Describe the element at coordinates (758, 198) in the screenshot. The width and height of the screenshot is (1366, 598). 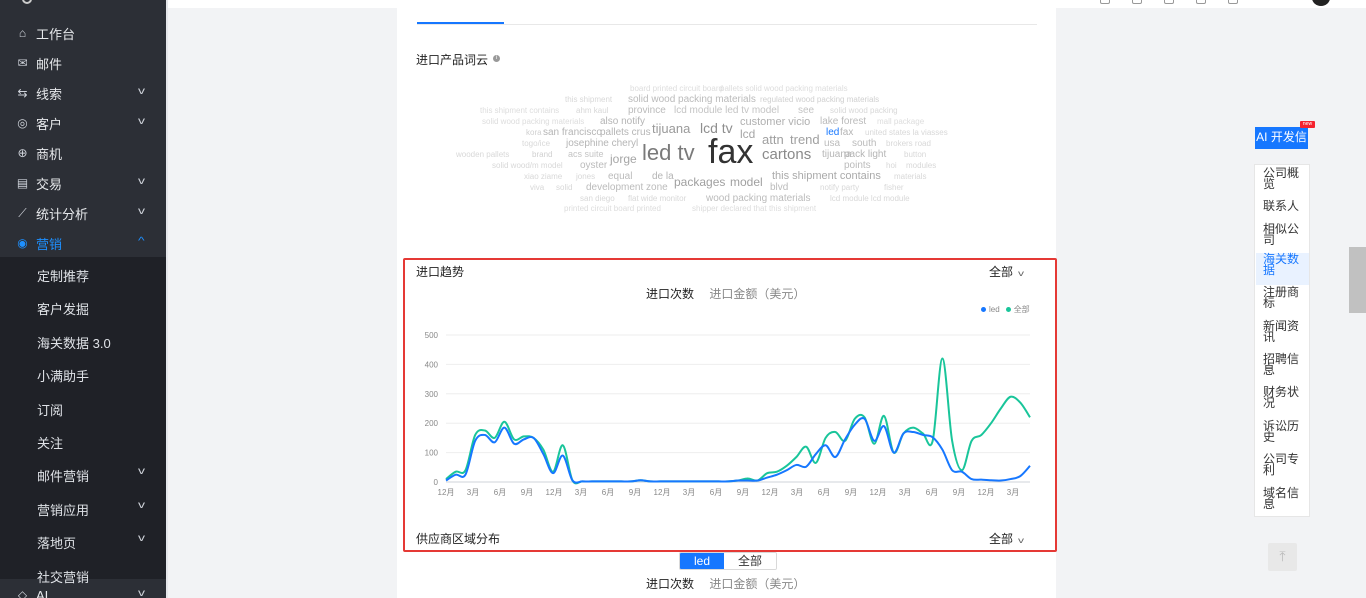
I see `wordcloud-word: wood packing materials` at that location.